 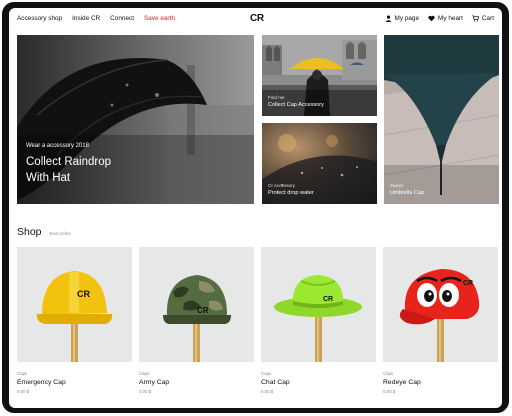 What do you see at coordinates (196, 382) in the screenshot?
I see `product-name: Army Cap` at bounding box center [196, 382].